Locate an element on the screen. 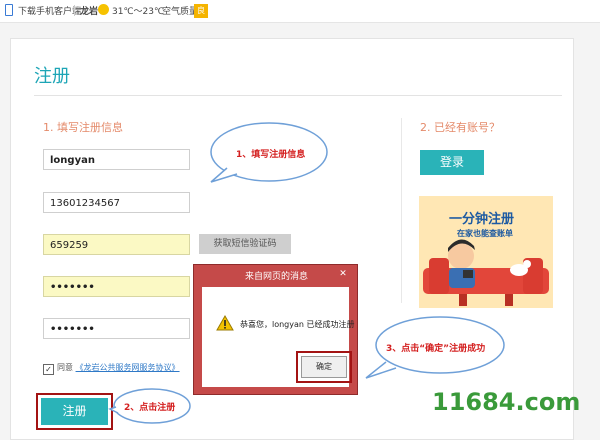 The height and width of the screenshot is (440, 600). login-button: 登录 is located at coordinates (452, 162).